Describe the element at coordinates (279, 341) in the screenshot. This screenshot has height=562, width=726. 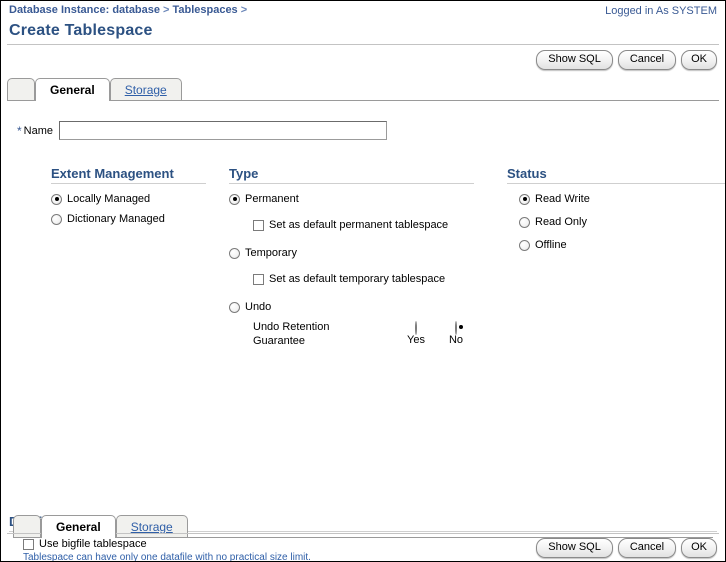
I see `undo-retention-label-line2: Guarantee` at that location.